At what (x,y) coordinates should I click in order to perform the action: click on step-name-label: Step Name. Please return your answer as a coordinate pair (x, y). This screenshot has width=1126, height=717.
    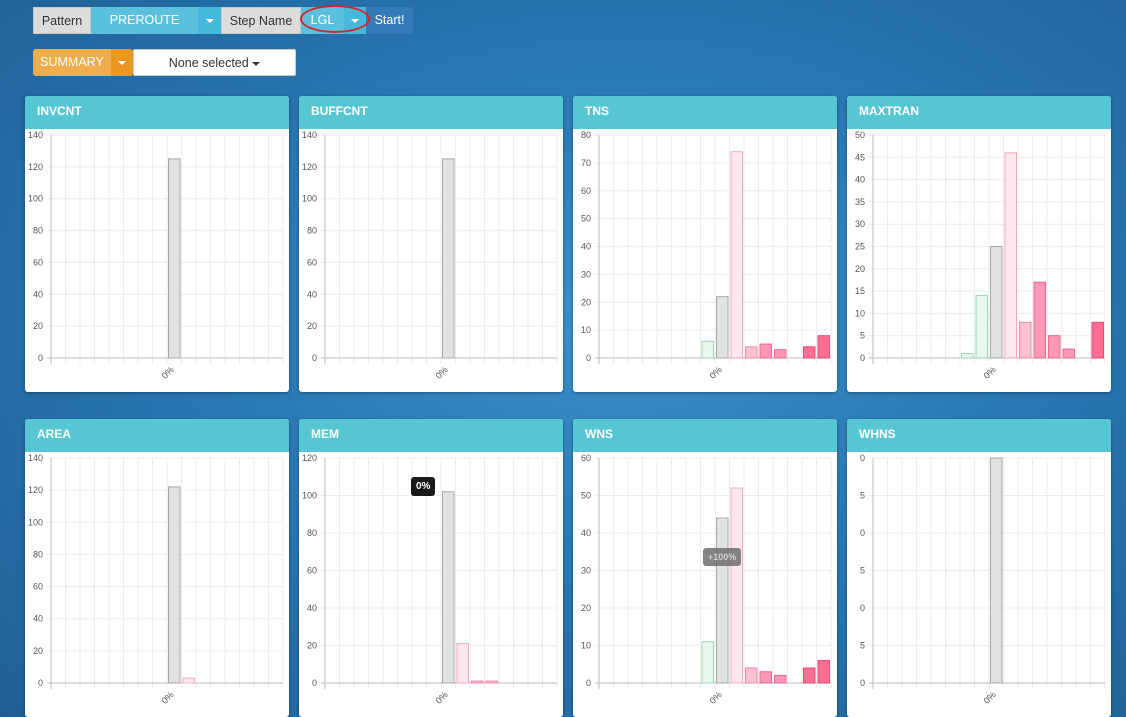
    Looking at the image, I should click on (261, 20).